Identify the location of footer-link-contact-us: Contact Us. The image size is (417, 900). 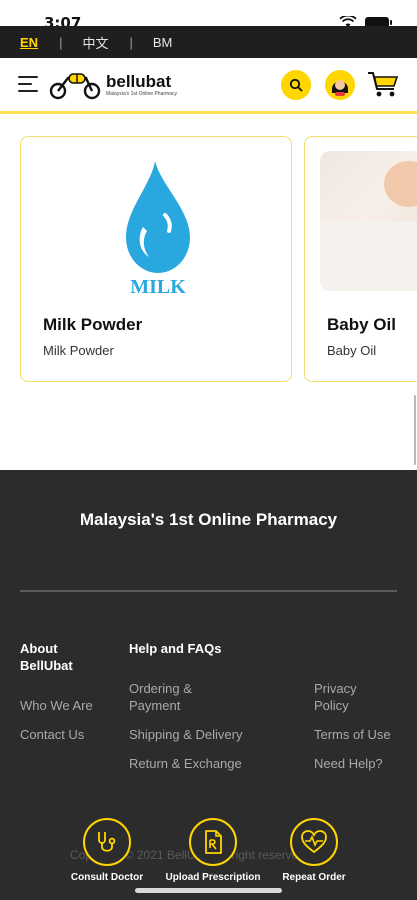
(52, 734).